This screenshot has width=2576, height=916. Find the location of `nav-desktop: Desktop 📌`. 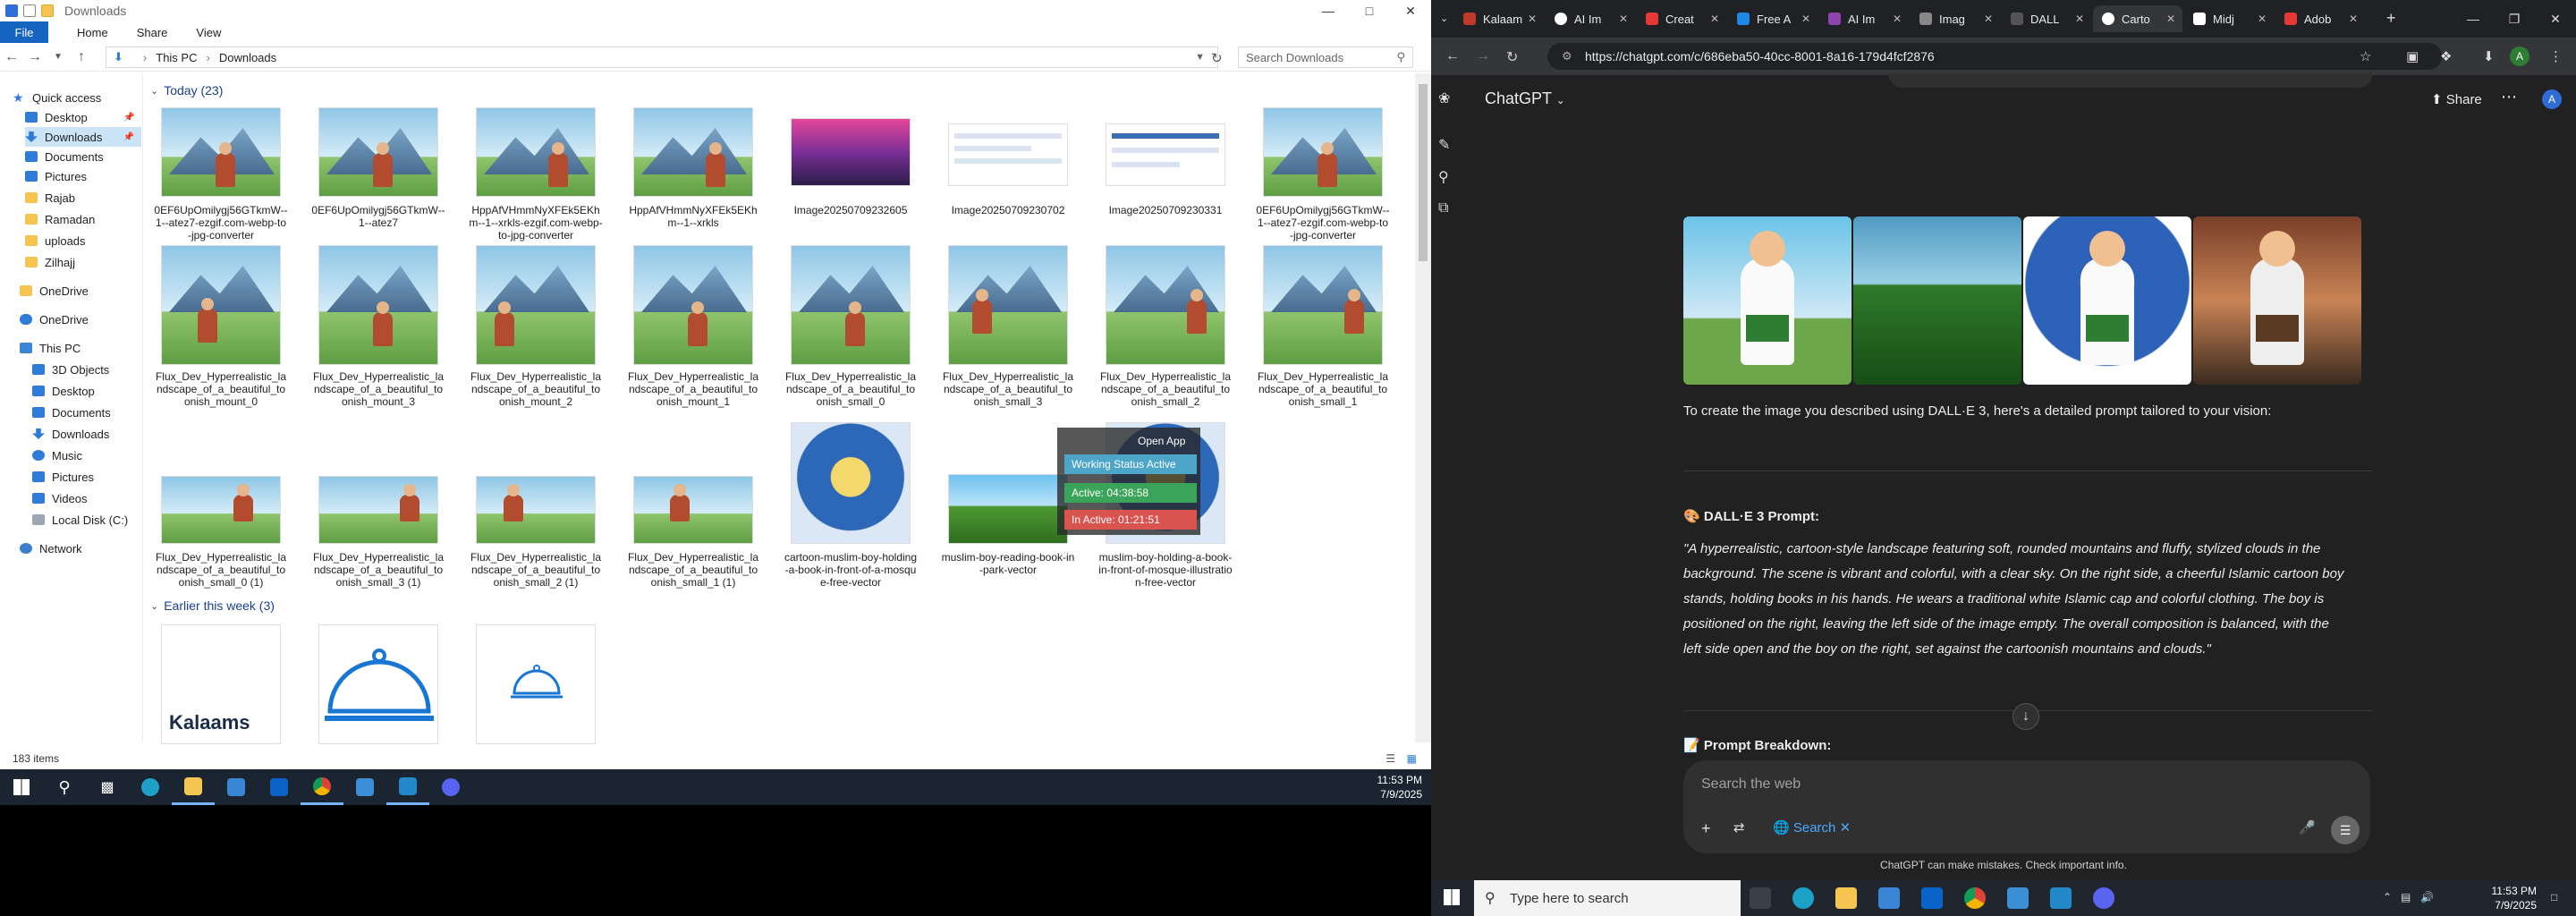

nav-desktop: Desktop 📌 is located at coordinates (79, 117).